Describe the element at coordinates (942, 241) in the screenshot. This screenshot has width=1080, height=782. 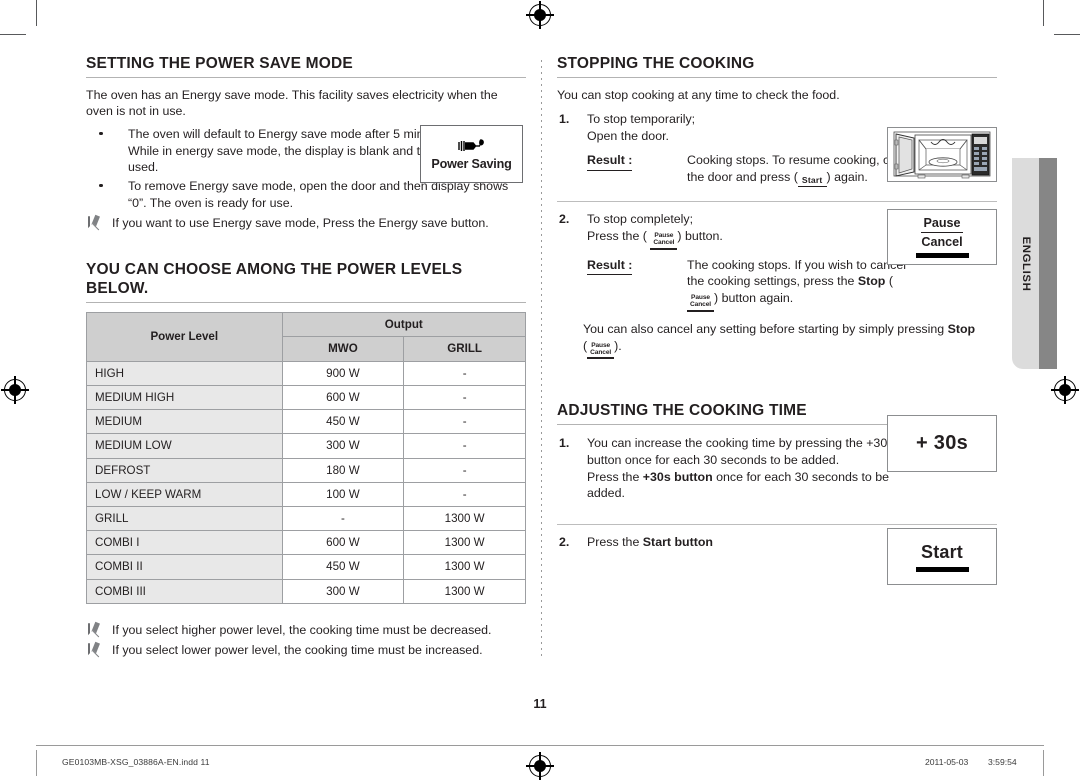
I see `cancel-label: Cancel` at that location.